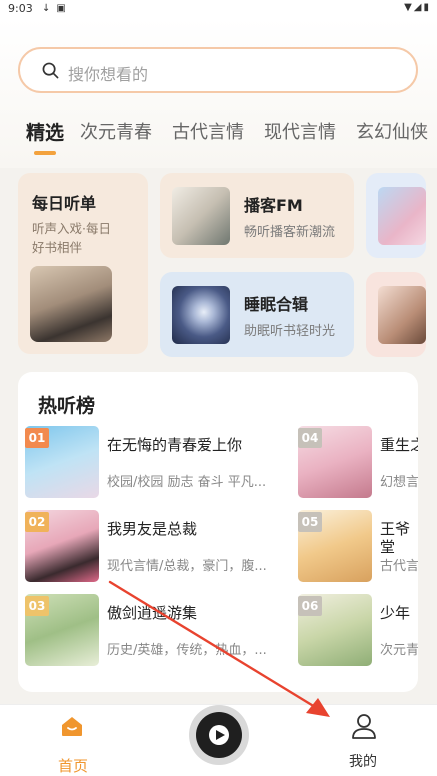 Image resolution: width=437 pixels, height=776 pixels. Describe the element at coordinates (399, 650) in the screenshot. I see `book-meta: 次元青` at that location.